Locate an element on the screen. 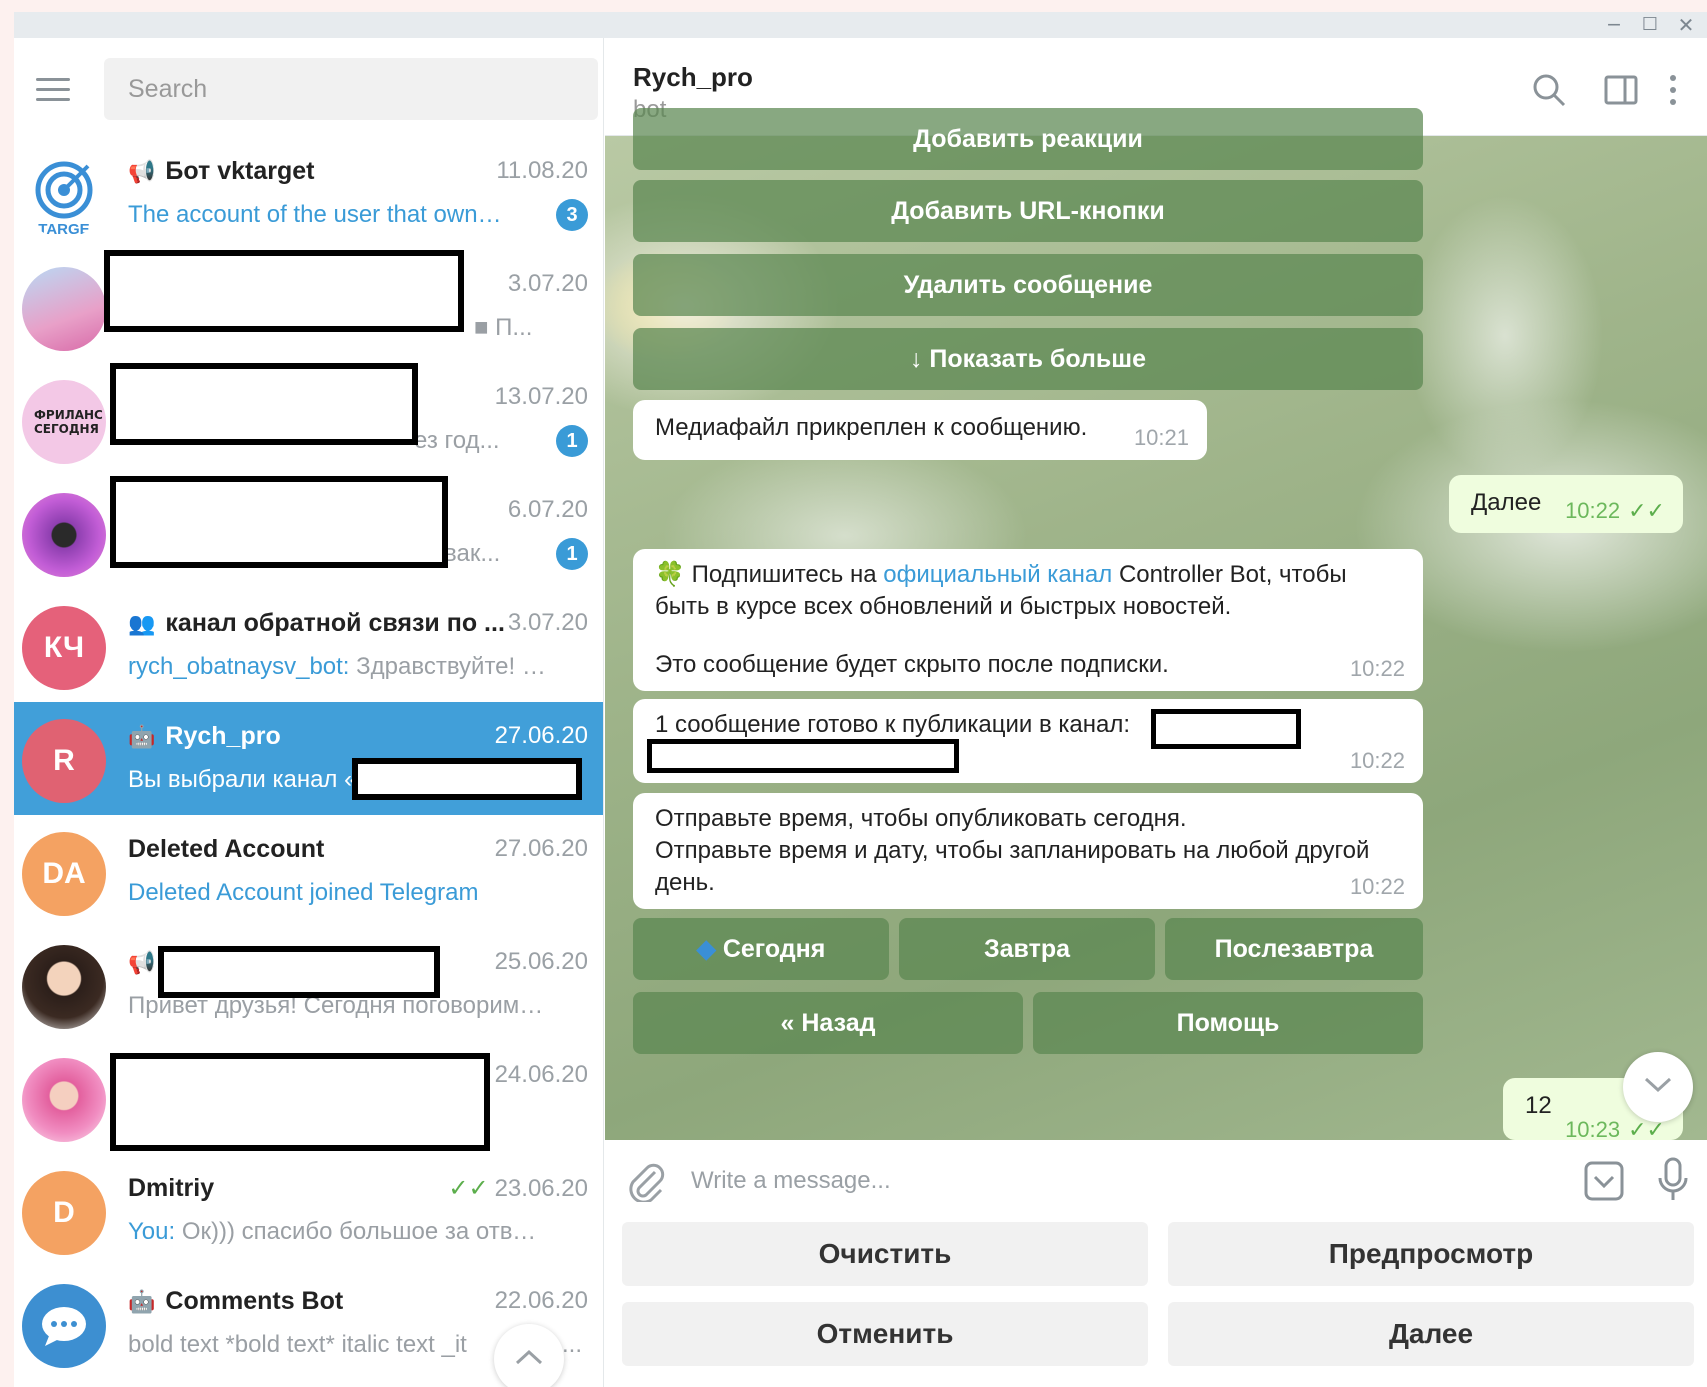 The height and width of the screenshot is (1387, 1707). search-input is located at coordinates (351, 89).